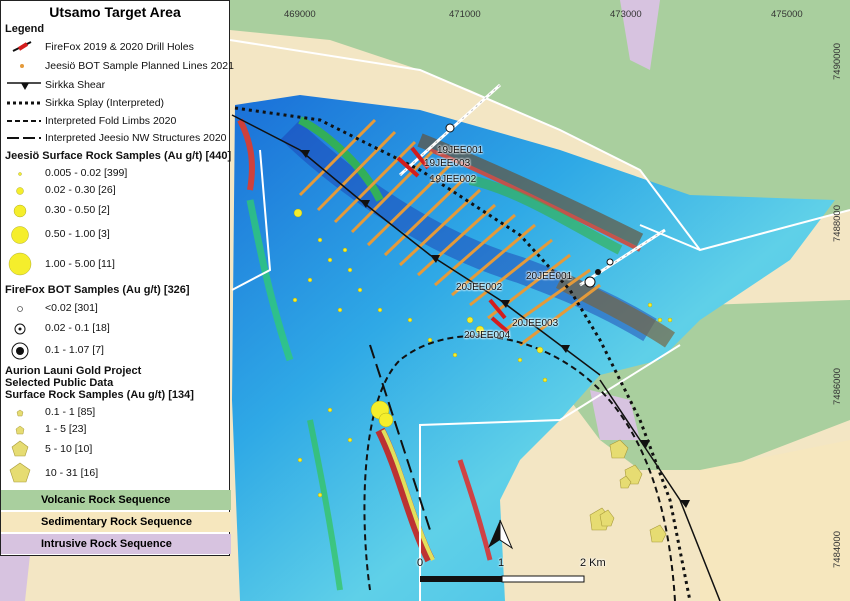  Describe the element at coordinates (837, 386) in the screenshot. I see `northing-label: 7486000` at that location.